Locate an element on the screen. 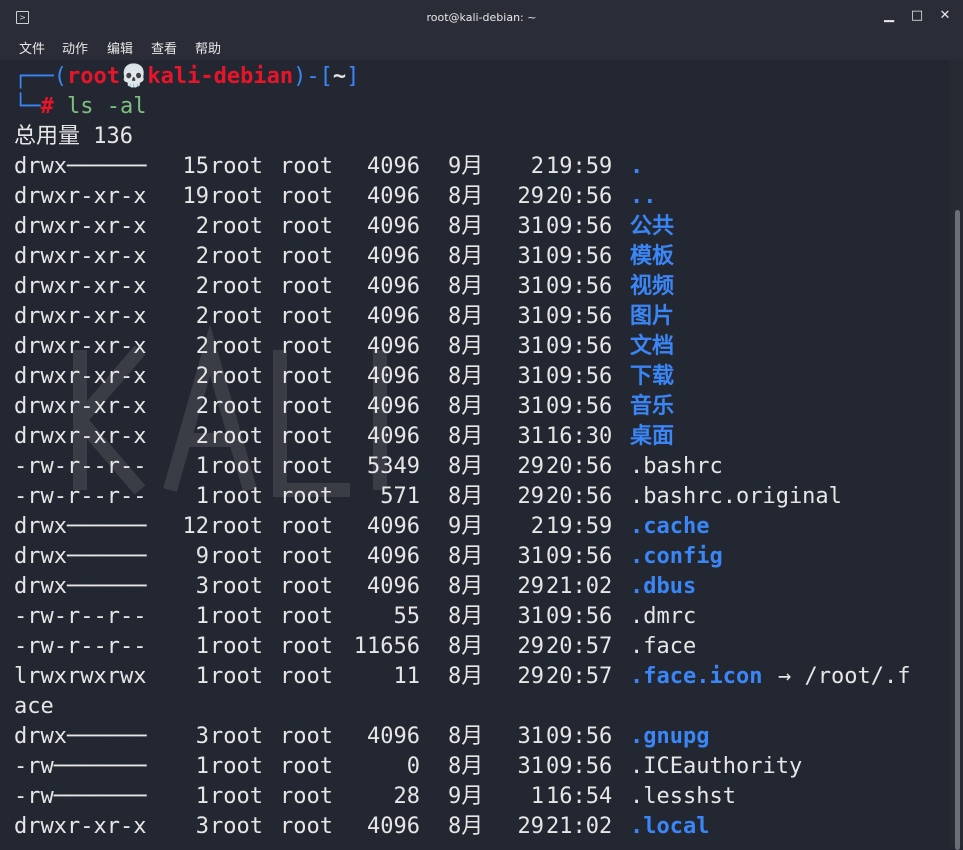  cell-link-target: → /root/.f is located at coordinates (844, 676).